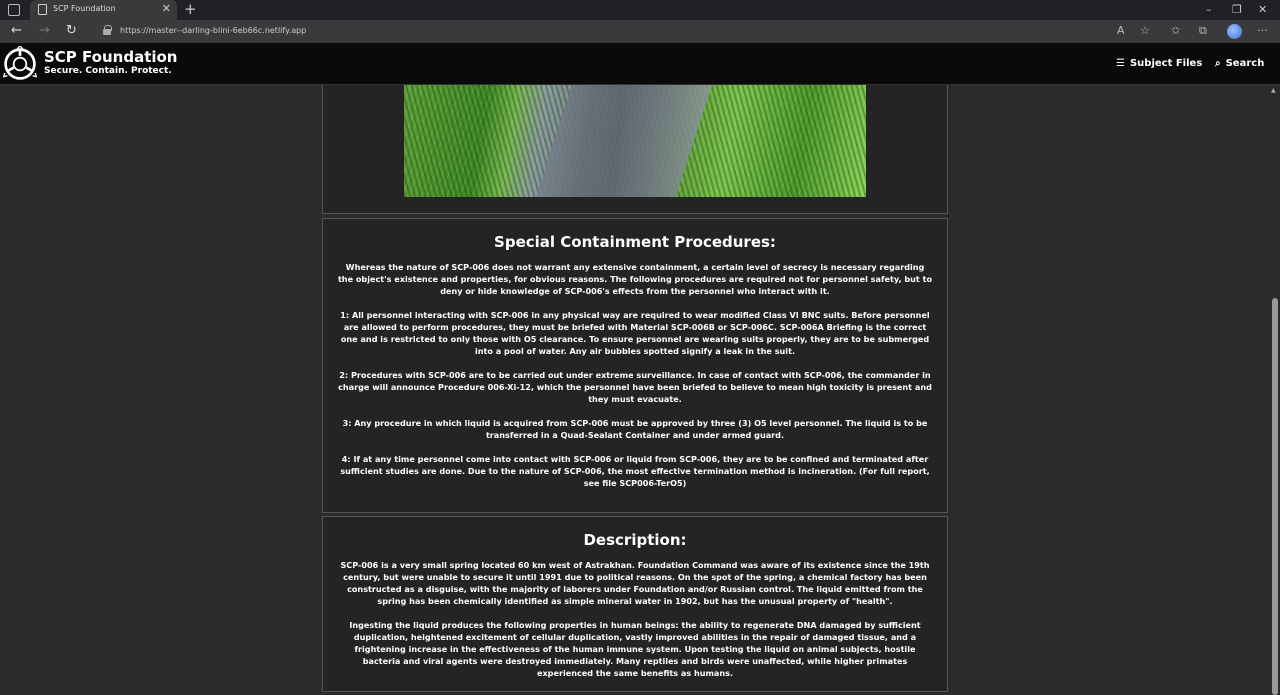  Describe the element at coordinates (1121, 30) in the screenshot. I see `read-aloud-icon: A` at that location.